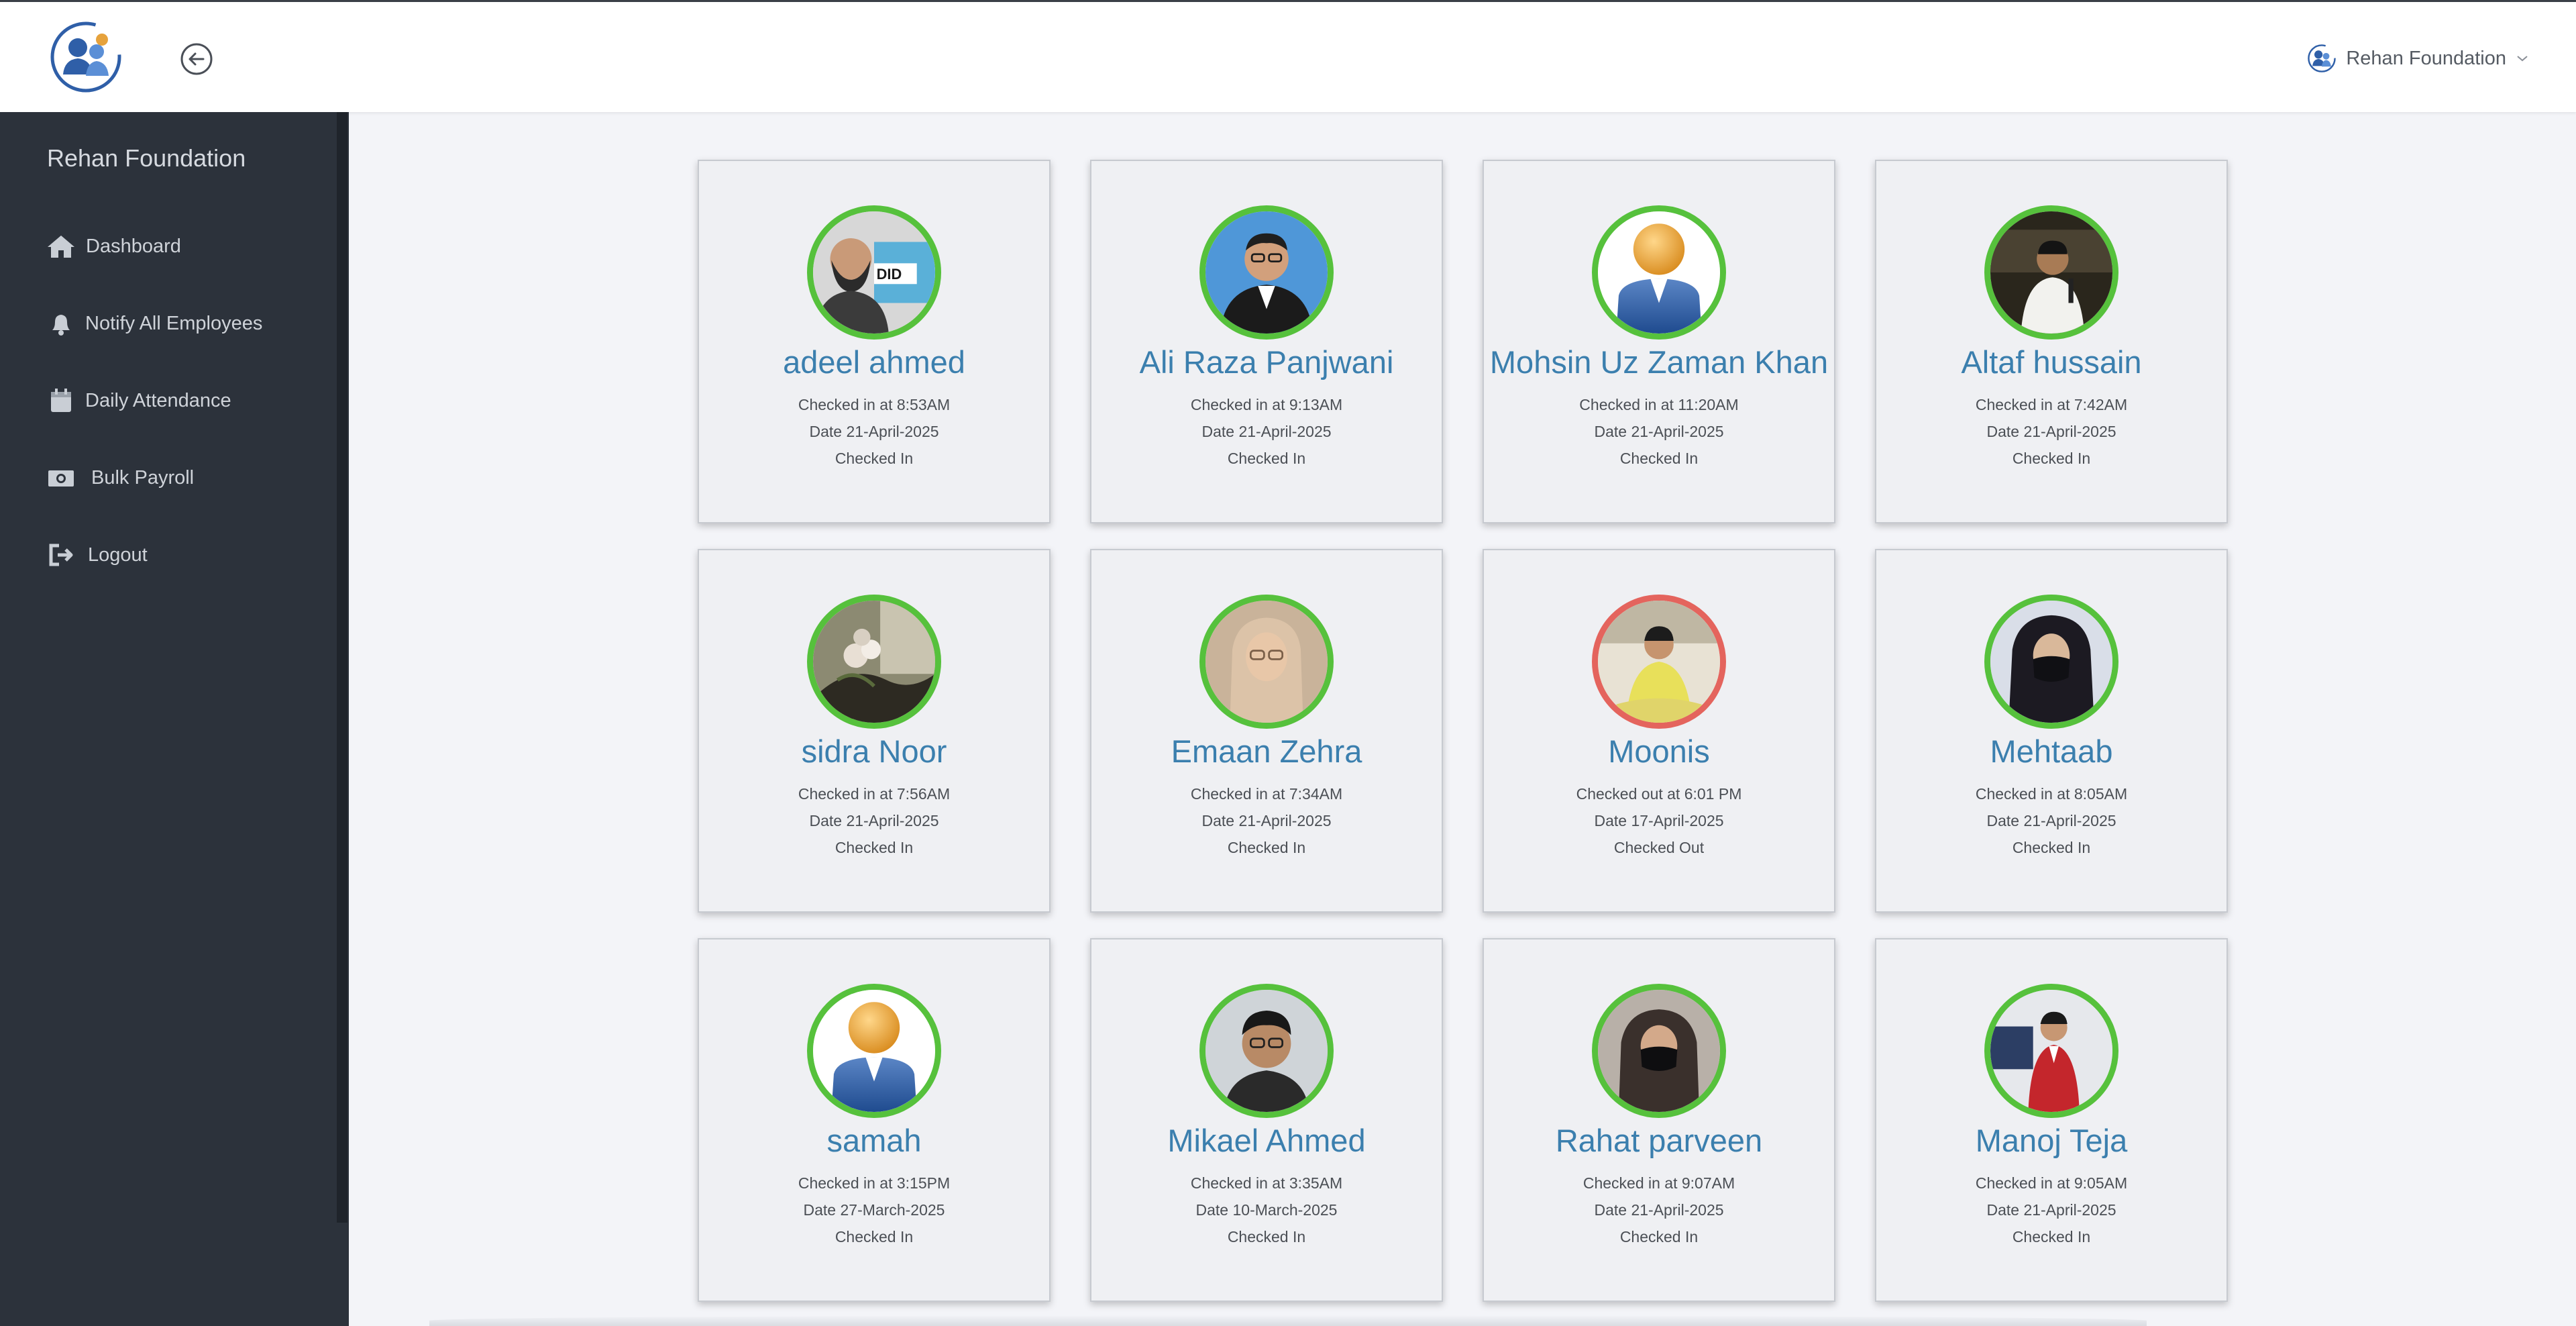 The width and height of the screenshot is (2576, 1326). Describe the element at coordinates (2051, 794) in the screenshot. I see `check-time: Checked in at 8:05AM` at that location.